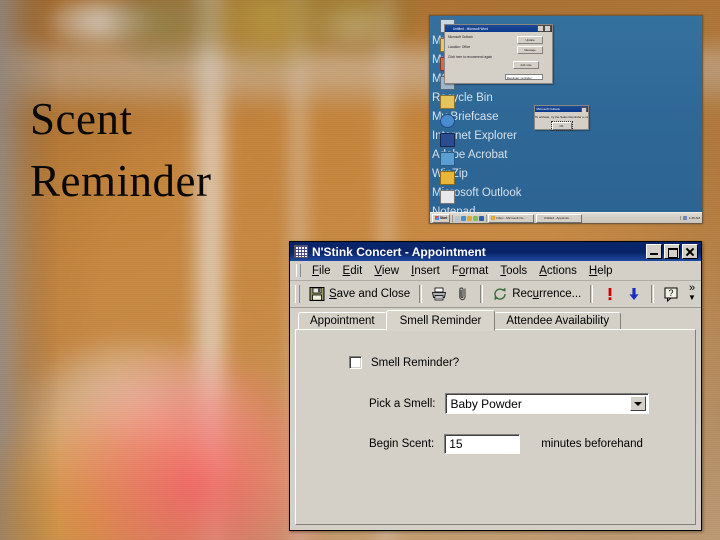 The image size is (720, 540). I want to click on help-question-balloon-icon: ?, so click(671, 294).